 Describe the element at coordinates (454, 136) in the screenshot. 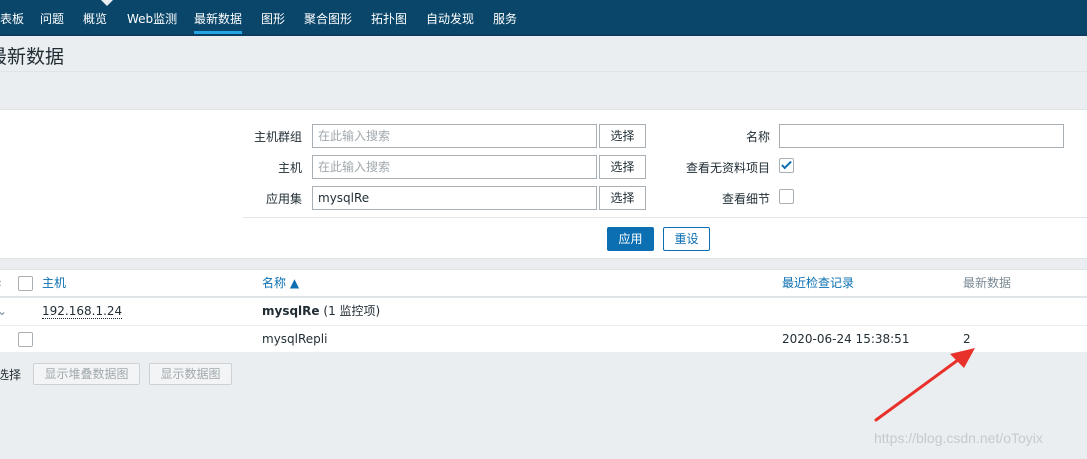

I see `host-group-input` at that location.